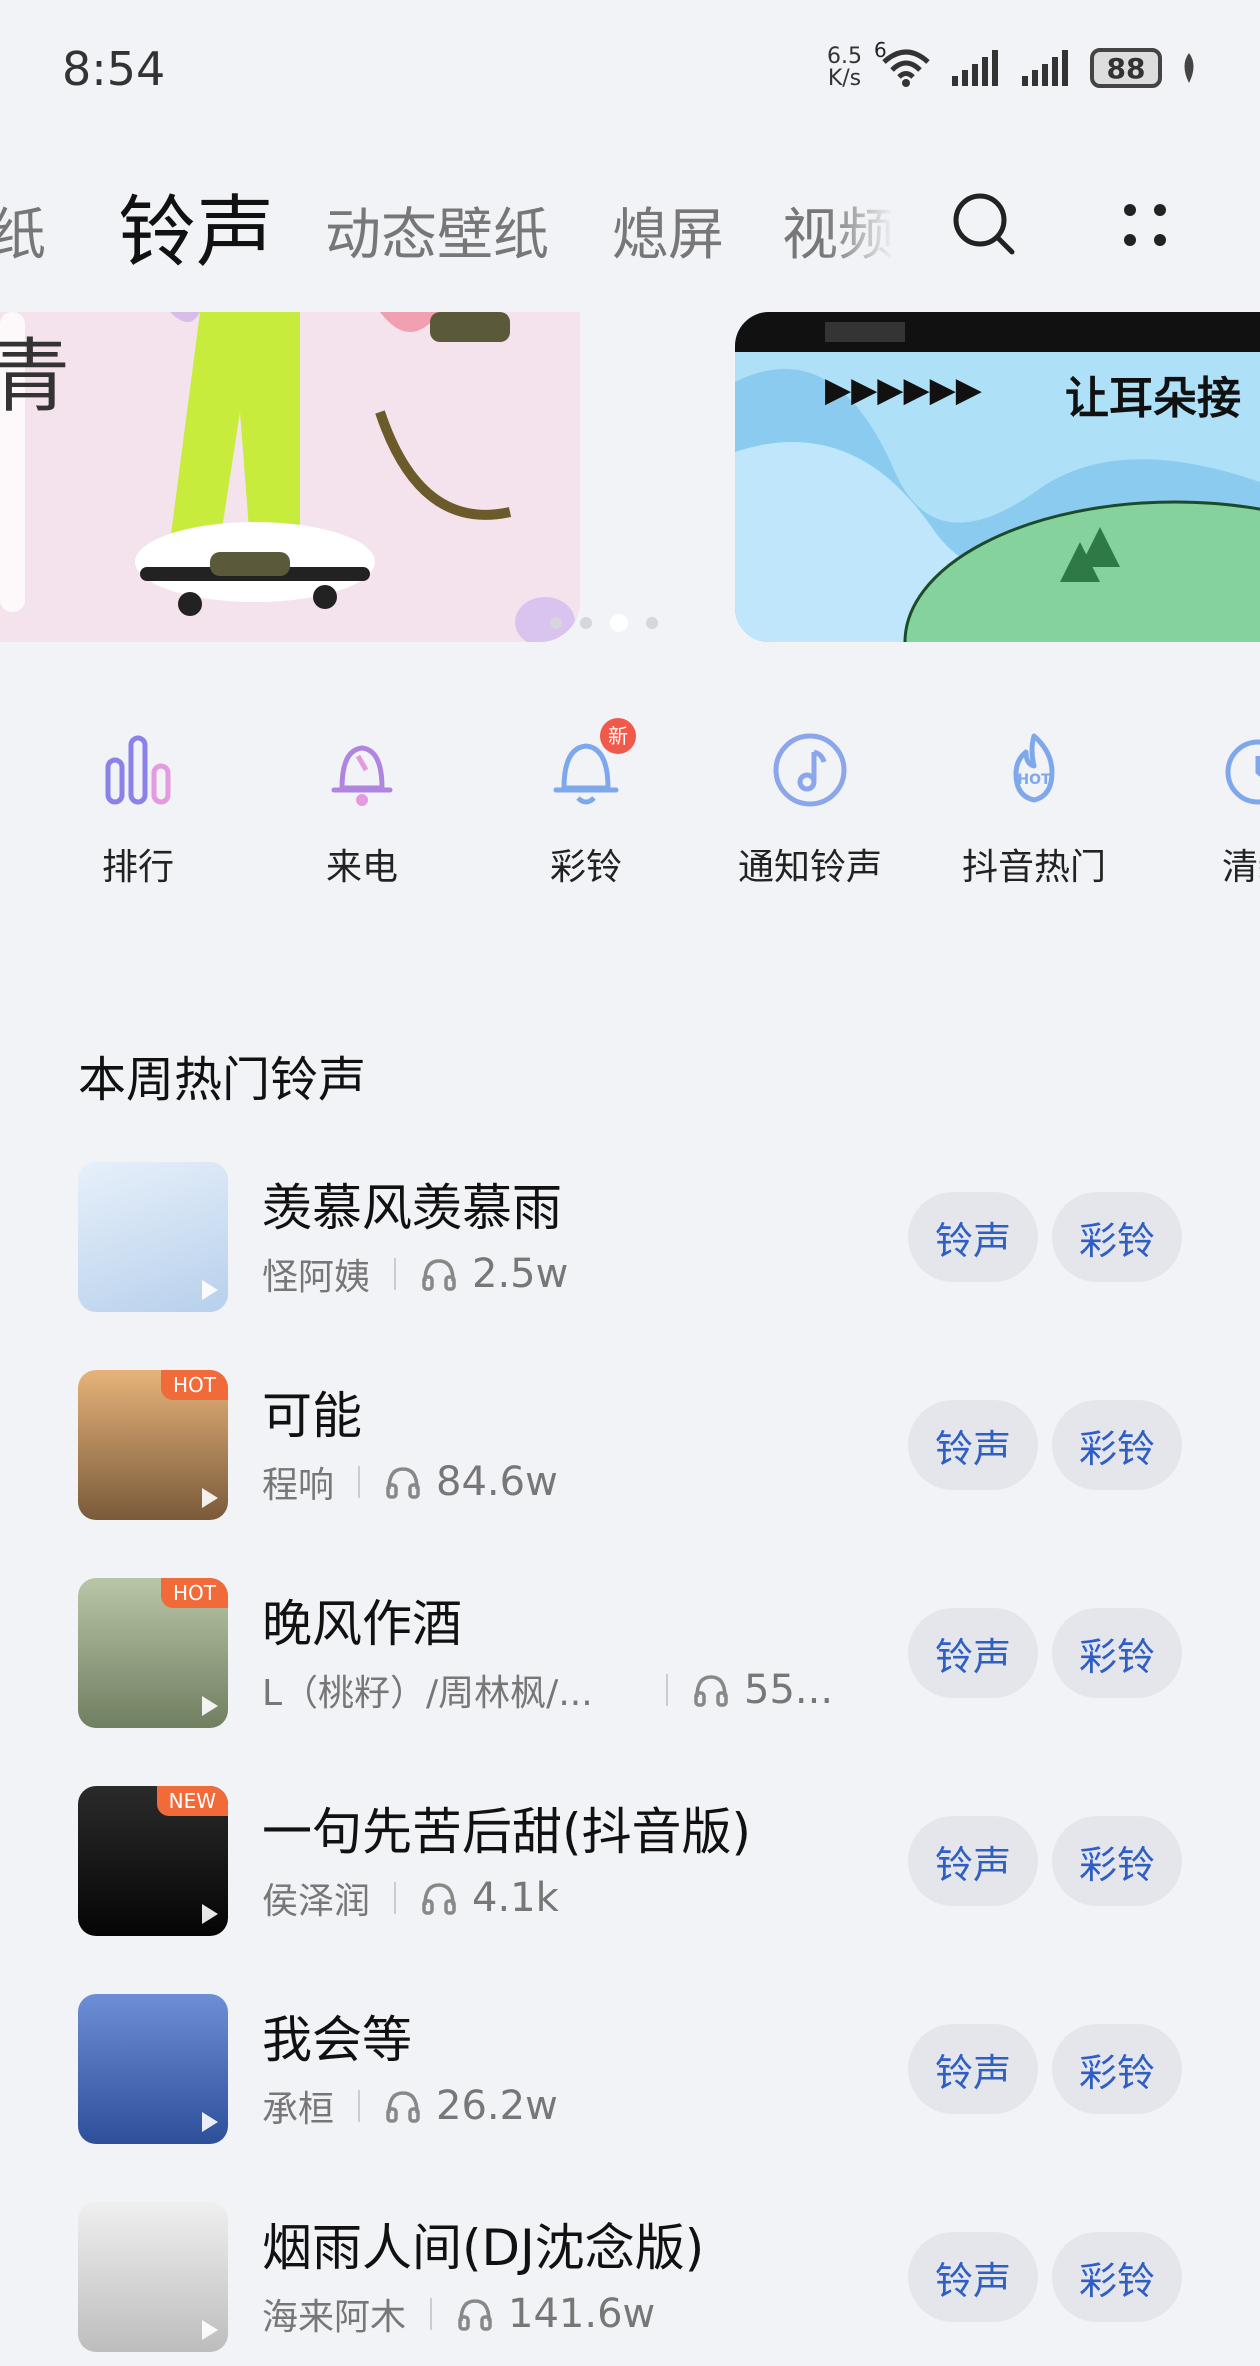  I want to click on hot-flame-icon: HOT, so click(1034, 768).